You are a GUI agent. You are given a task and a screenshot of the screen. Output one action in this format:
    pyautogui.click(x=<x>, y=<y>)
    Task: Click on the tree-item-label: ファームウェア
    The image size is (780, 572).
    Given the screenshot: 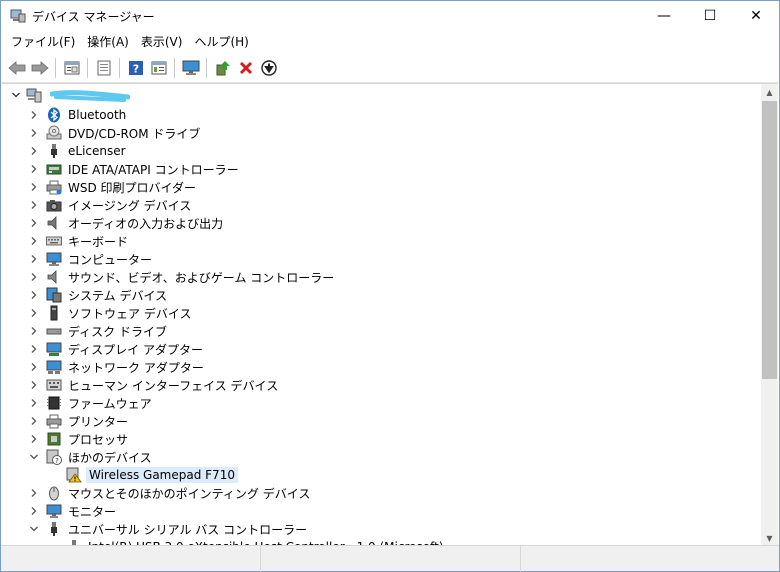 What is the action you would take?
    pyautogui.click(x=110, y=403)
    